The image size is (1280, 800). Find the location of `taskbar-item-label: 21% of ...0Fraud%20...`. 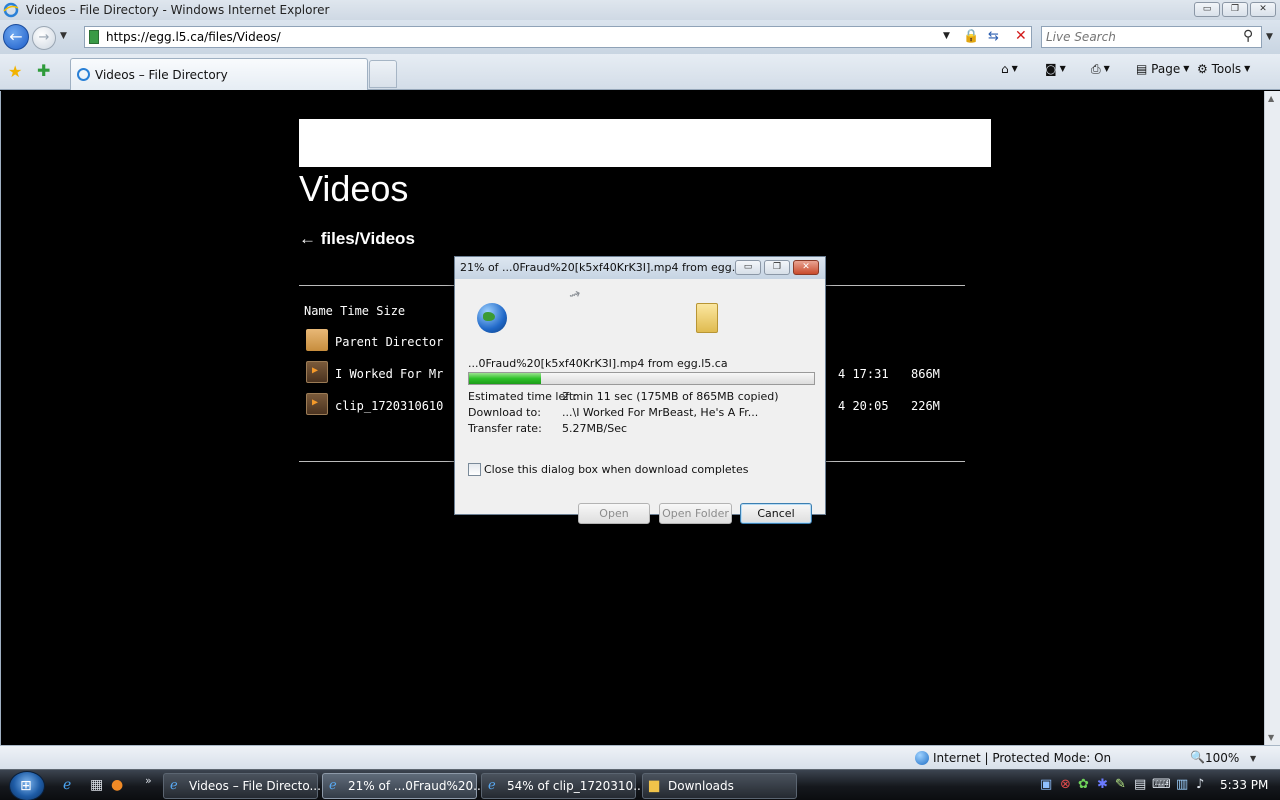

taskbar-item-label: 21% of ...0Fraud%20... is located at coordinates (416, 786).